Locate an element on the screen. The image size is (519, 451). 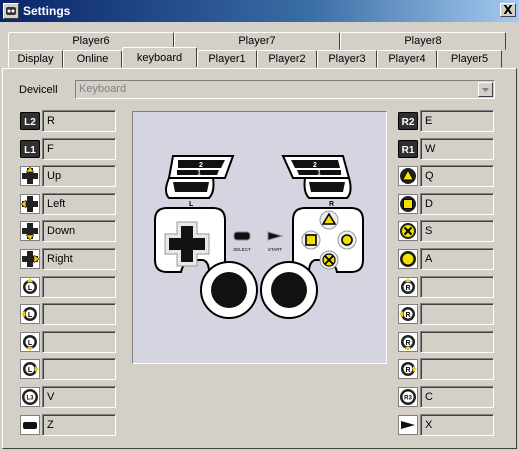
tab-player3: Player3 is located at coordinates (347, 59).